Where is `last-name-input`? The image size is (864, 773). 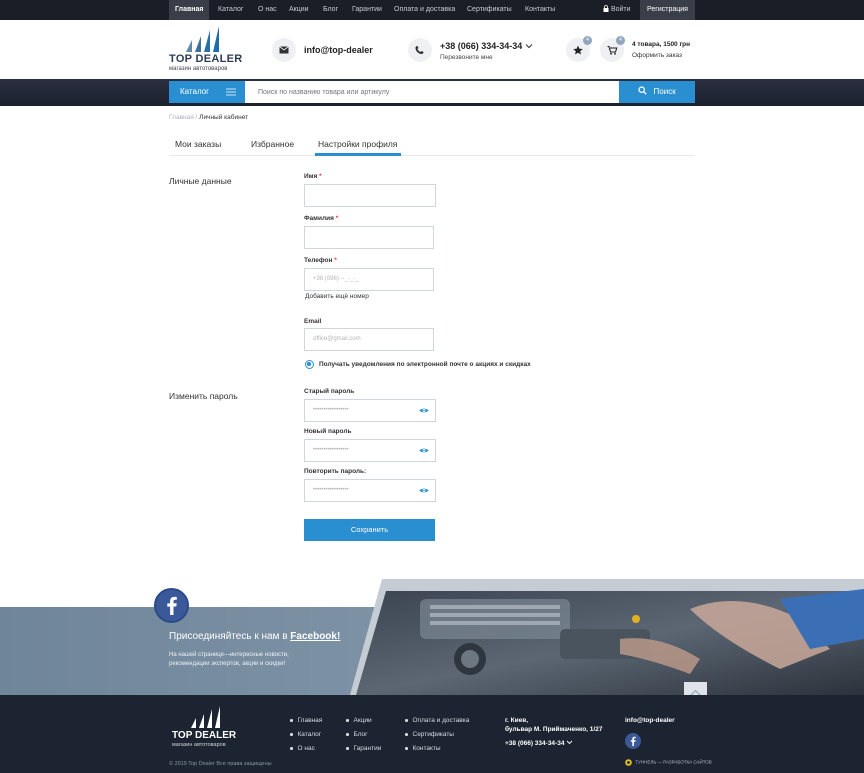
last-name-input is located at coordinates (369, 237).